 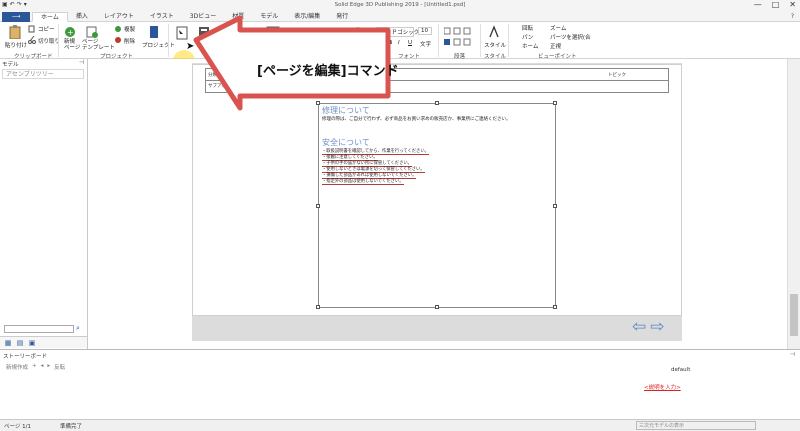 I want to click on reverse-button: 反転, so click(x=59, y=367).